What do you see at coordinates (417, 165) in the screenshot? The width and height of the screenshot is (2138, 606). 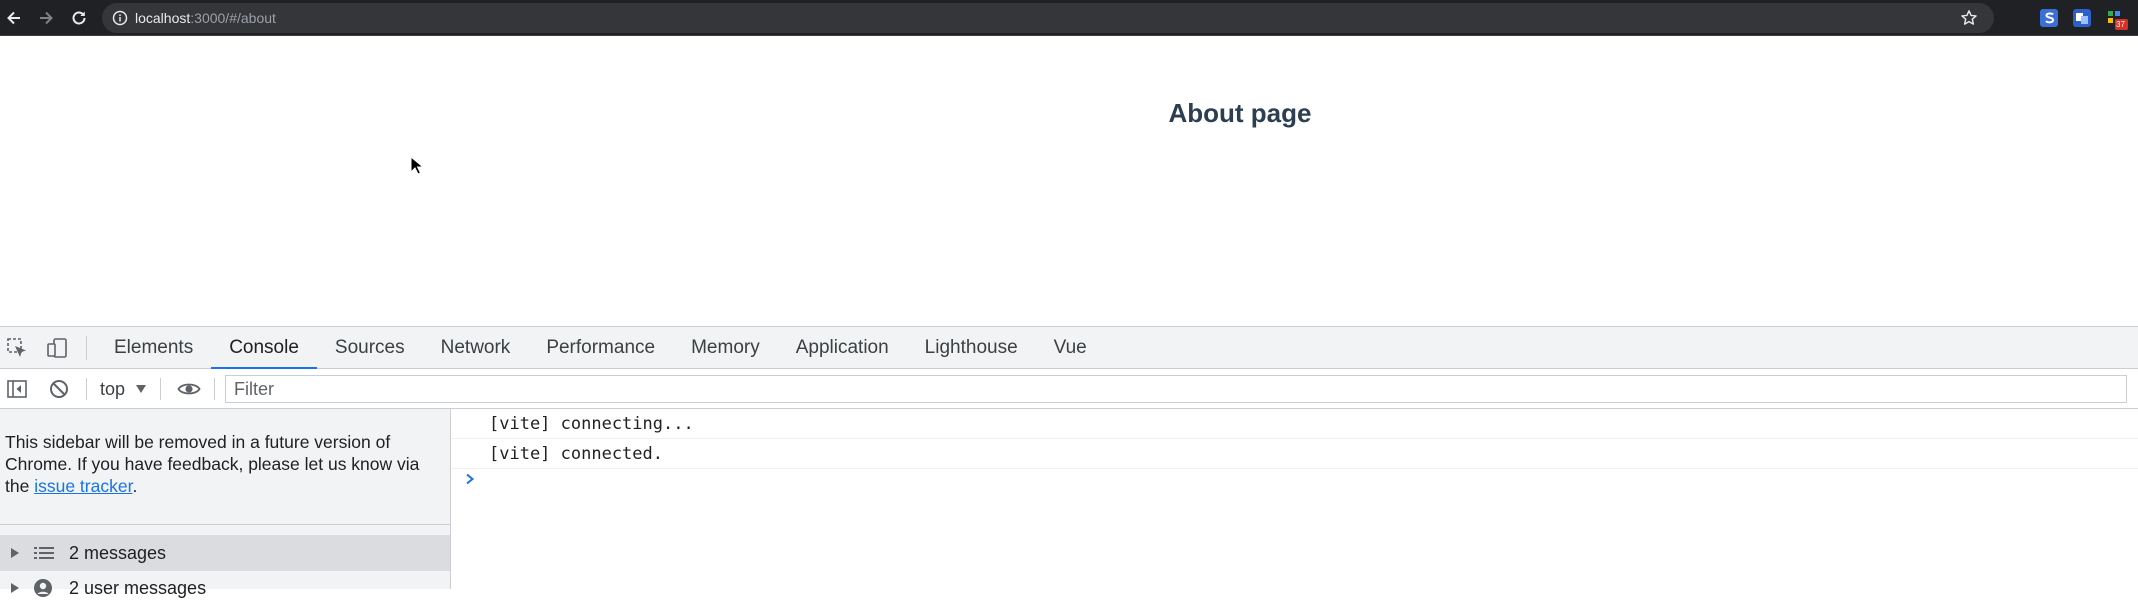 I see `mouse-cursor-icon` at bounding box center [417, 165].